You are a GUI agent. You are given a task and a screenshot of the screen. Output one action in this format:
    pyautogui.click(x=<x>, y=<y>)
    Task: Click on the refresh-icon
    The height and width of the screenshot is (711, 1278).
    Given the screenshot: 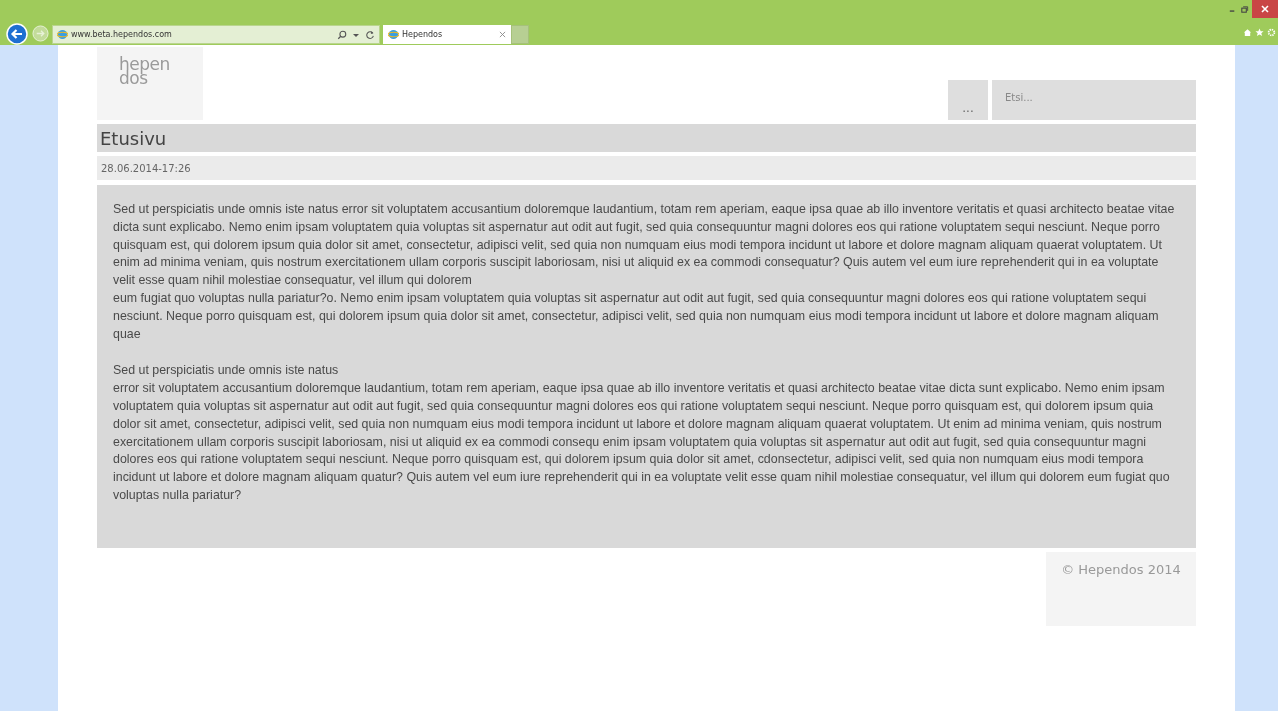 What is the action you would take?
    pyautogui.click(x=370, y=34)
    